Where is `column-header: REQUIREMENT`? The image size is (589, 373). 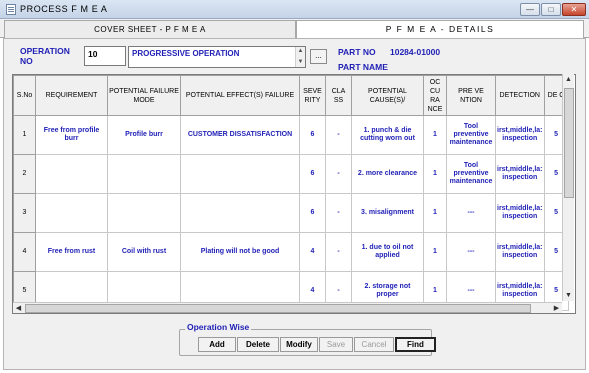 column-header: REQUIREMENT is located at coordinates (71, 95).